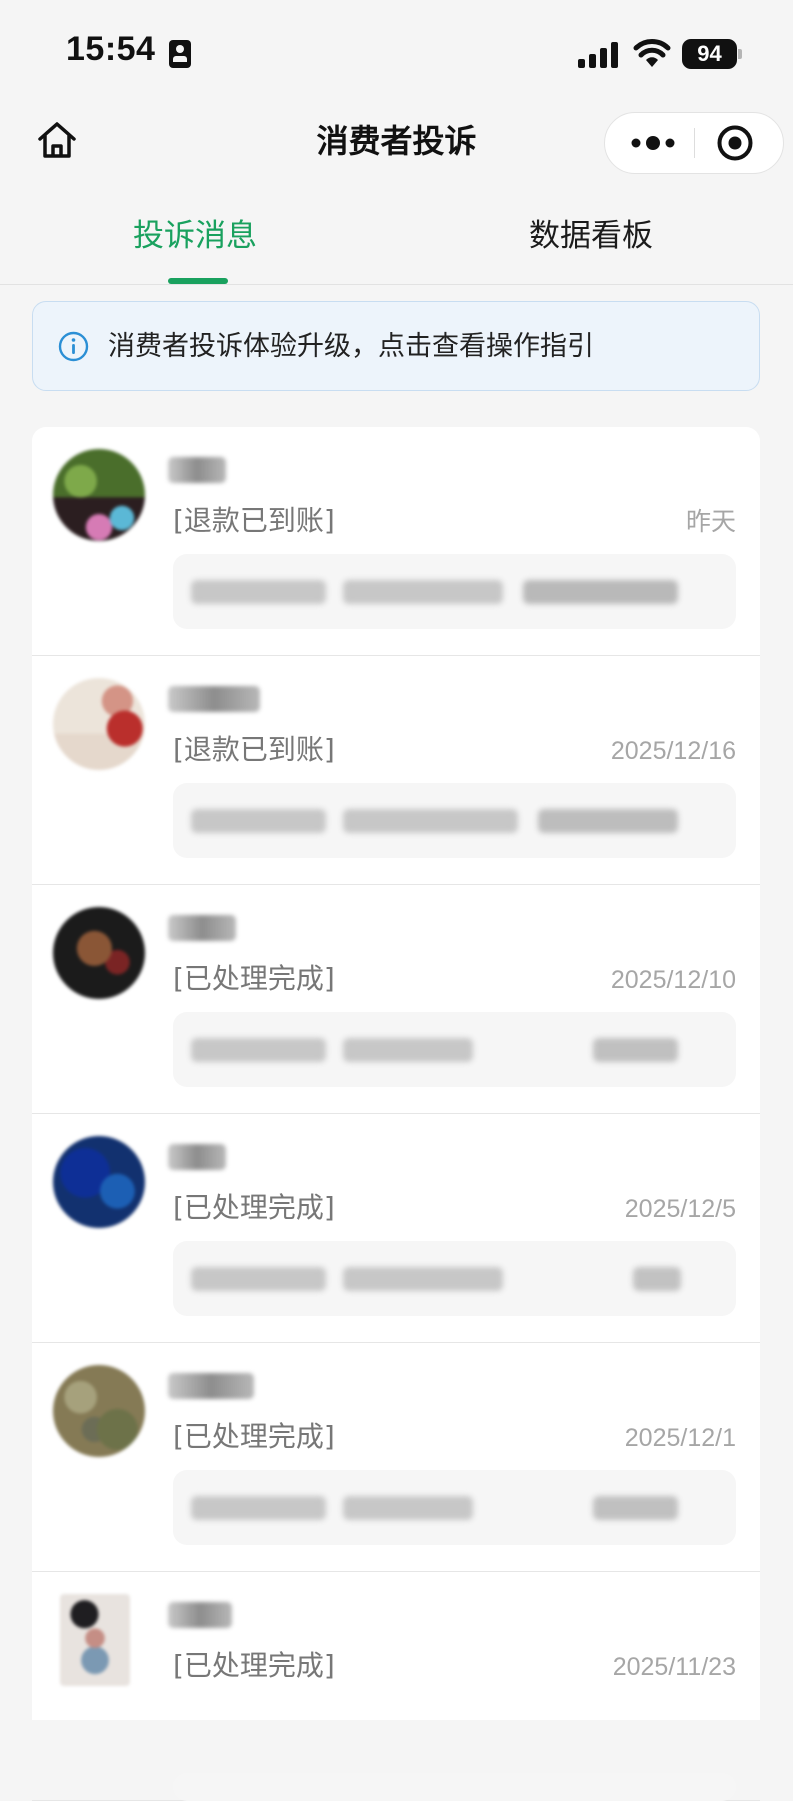 This screenshot has height=1801, width=793. Describe the element at coordinates (396, 541) in the screenshot. I see `complaint-row: [退款已到账] 昨天` at that location.